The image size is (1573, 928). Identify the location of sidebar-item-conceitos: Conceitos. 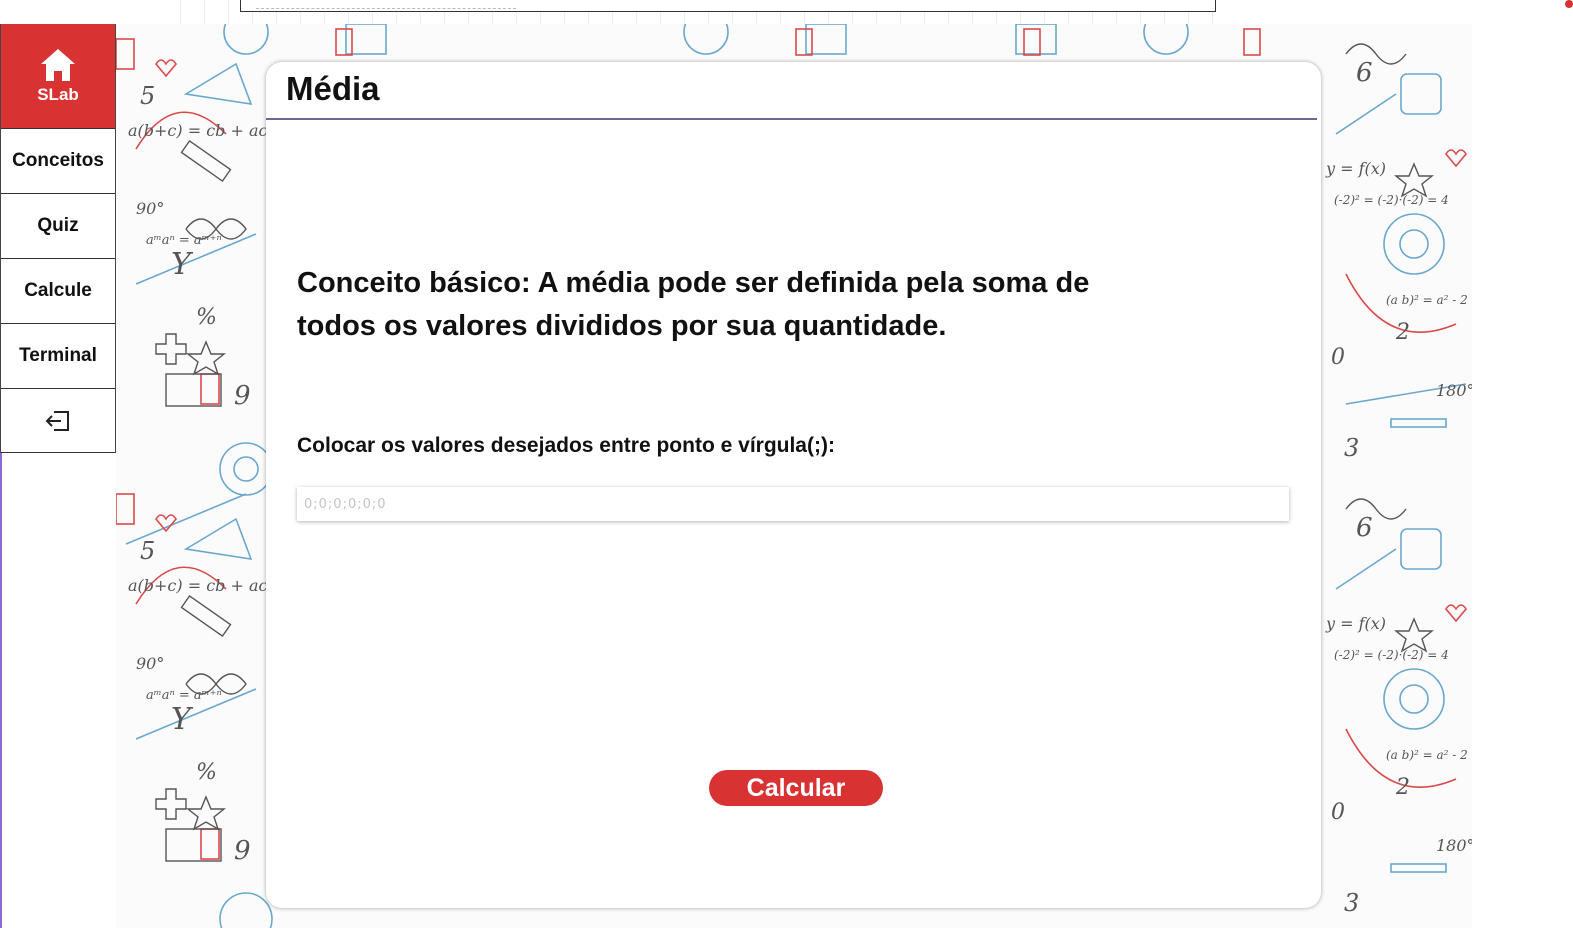
(58, 160).